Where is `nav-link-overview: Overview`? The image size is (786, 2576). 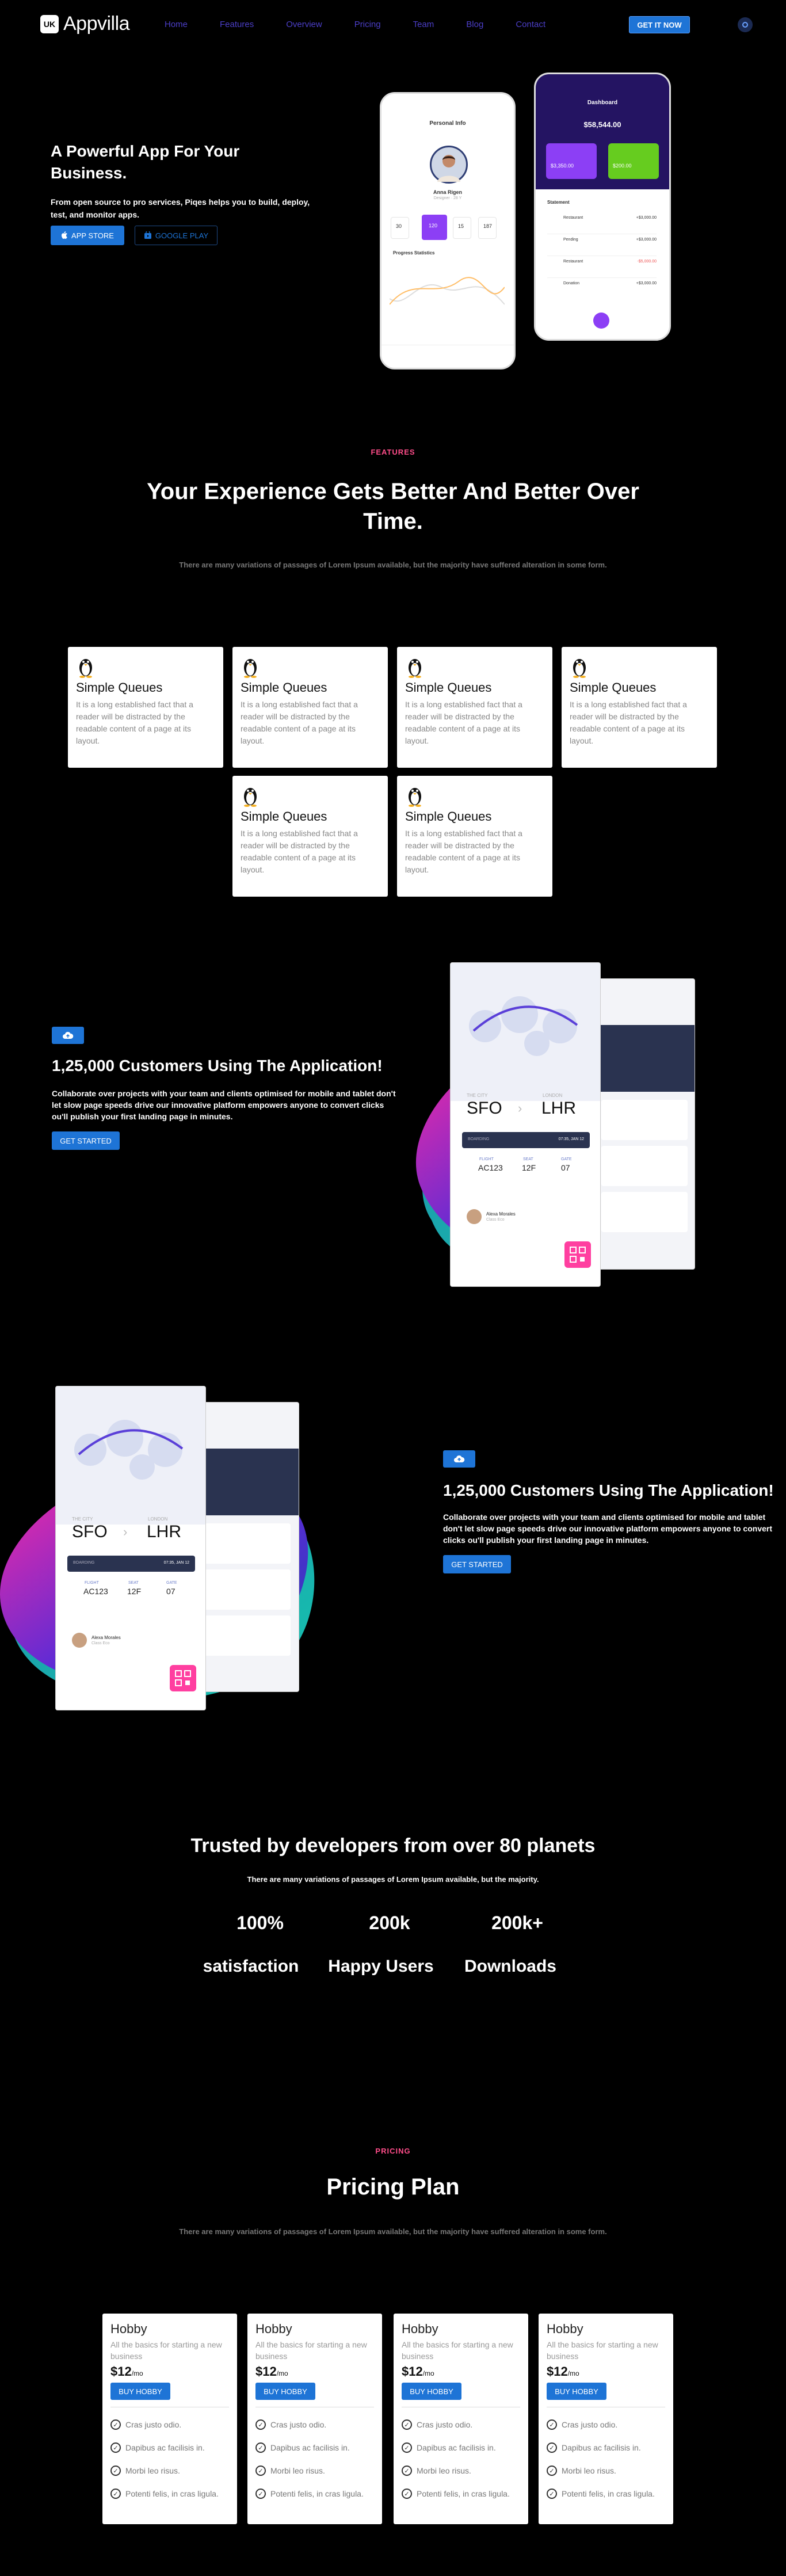 nav-link-overview: Overview is located at coordinates (304, 24).